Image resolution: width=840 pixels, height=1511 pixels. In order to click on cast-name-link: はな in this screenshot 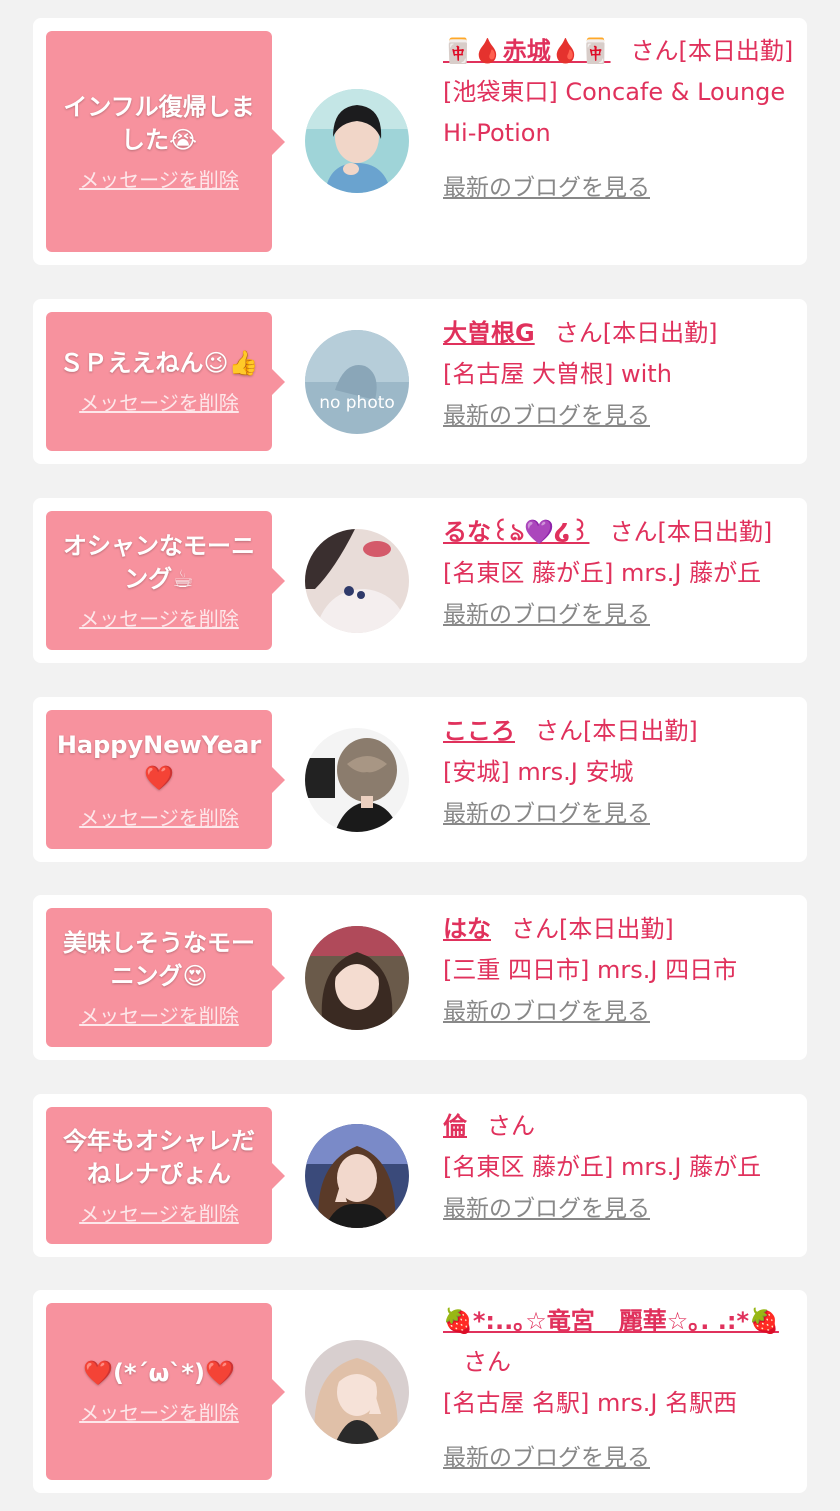, I will do `click(467, 929)`.